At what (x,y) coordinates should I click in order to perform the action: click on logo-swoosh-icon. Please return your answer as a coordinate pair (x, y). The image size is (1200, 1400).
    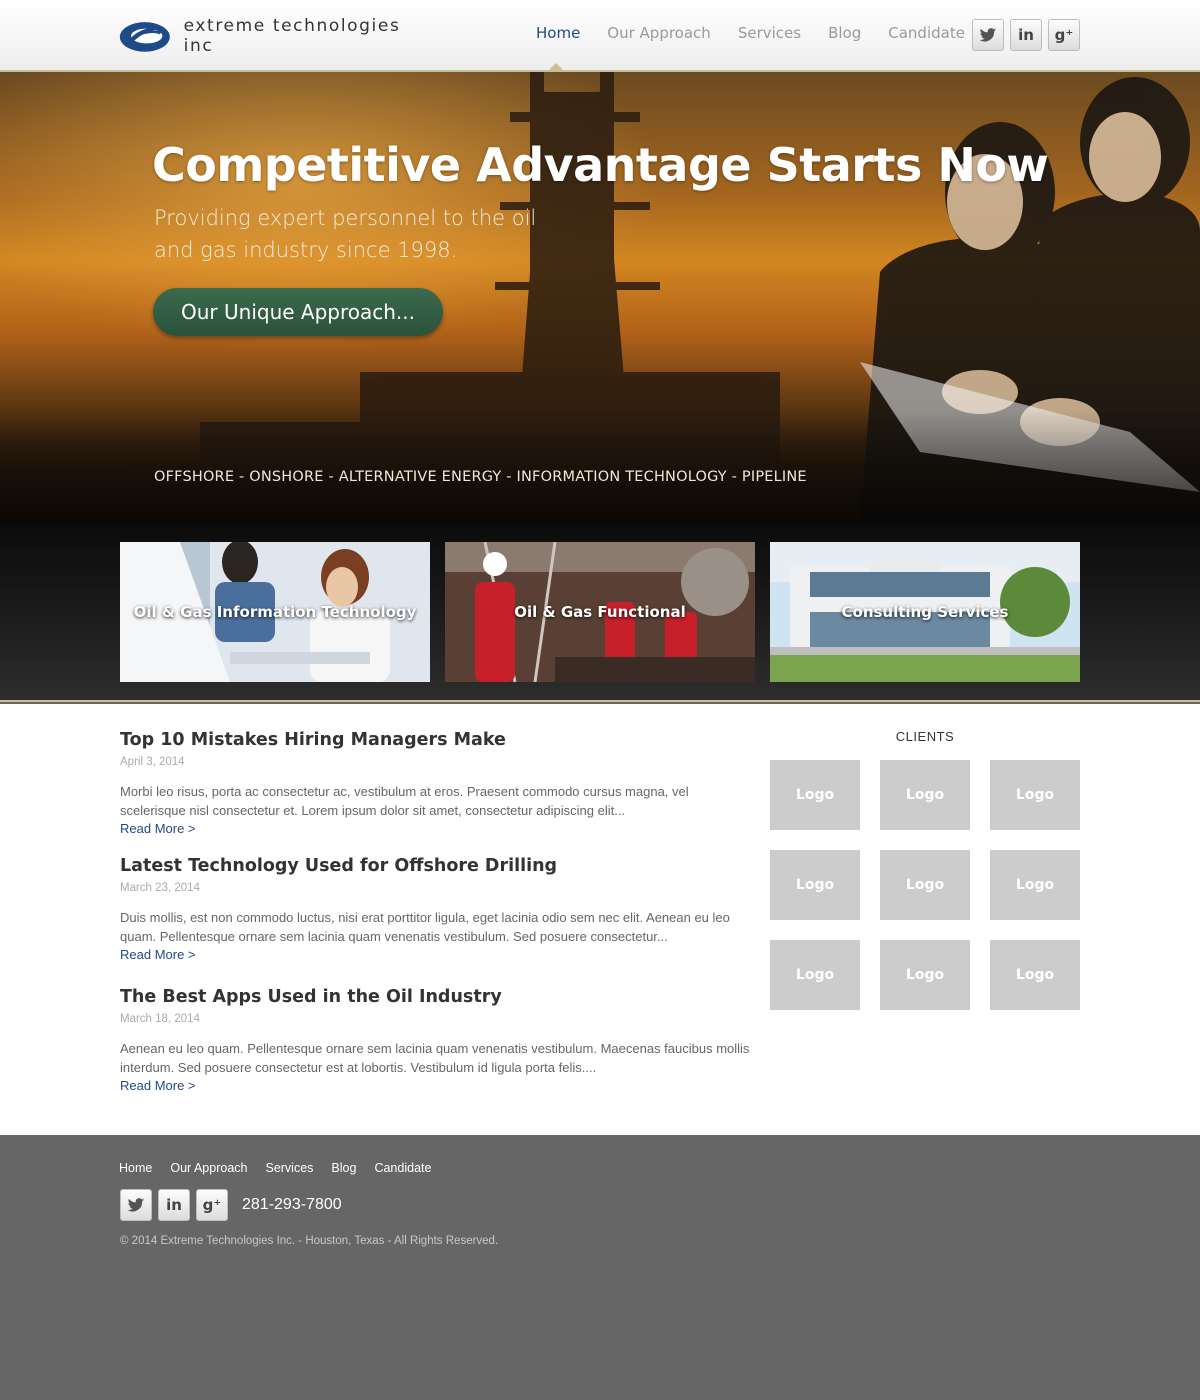
    Looking at the image, I should click on (144, 37).